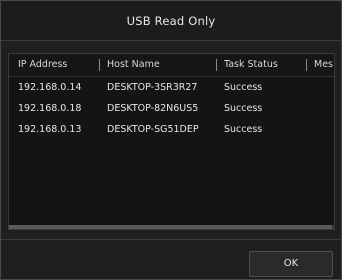 The image size is (342, 280). I want to click on table-row: 192.168.0.18 DESKTOP-82N6US5 Success, so click(171, 108).